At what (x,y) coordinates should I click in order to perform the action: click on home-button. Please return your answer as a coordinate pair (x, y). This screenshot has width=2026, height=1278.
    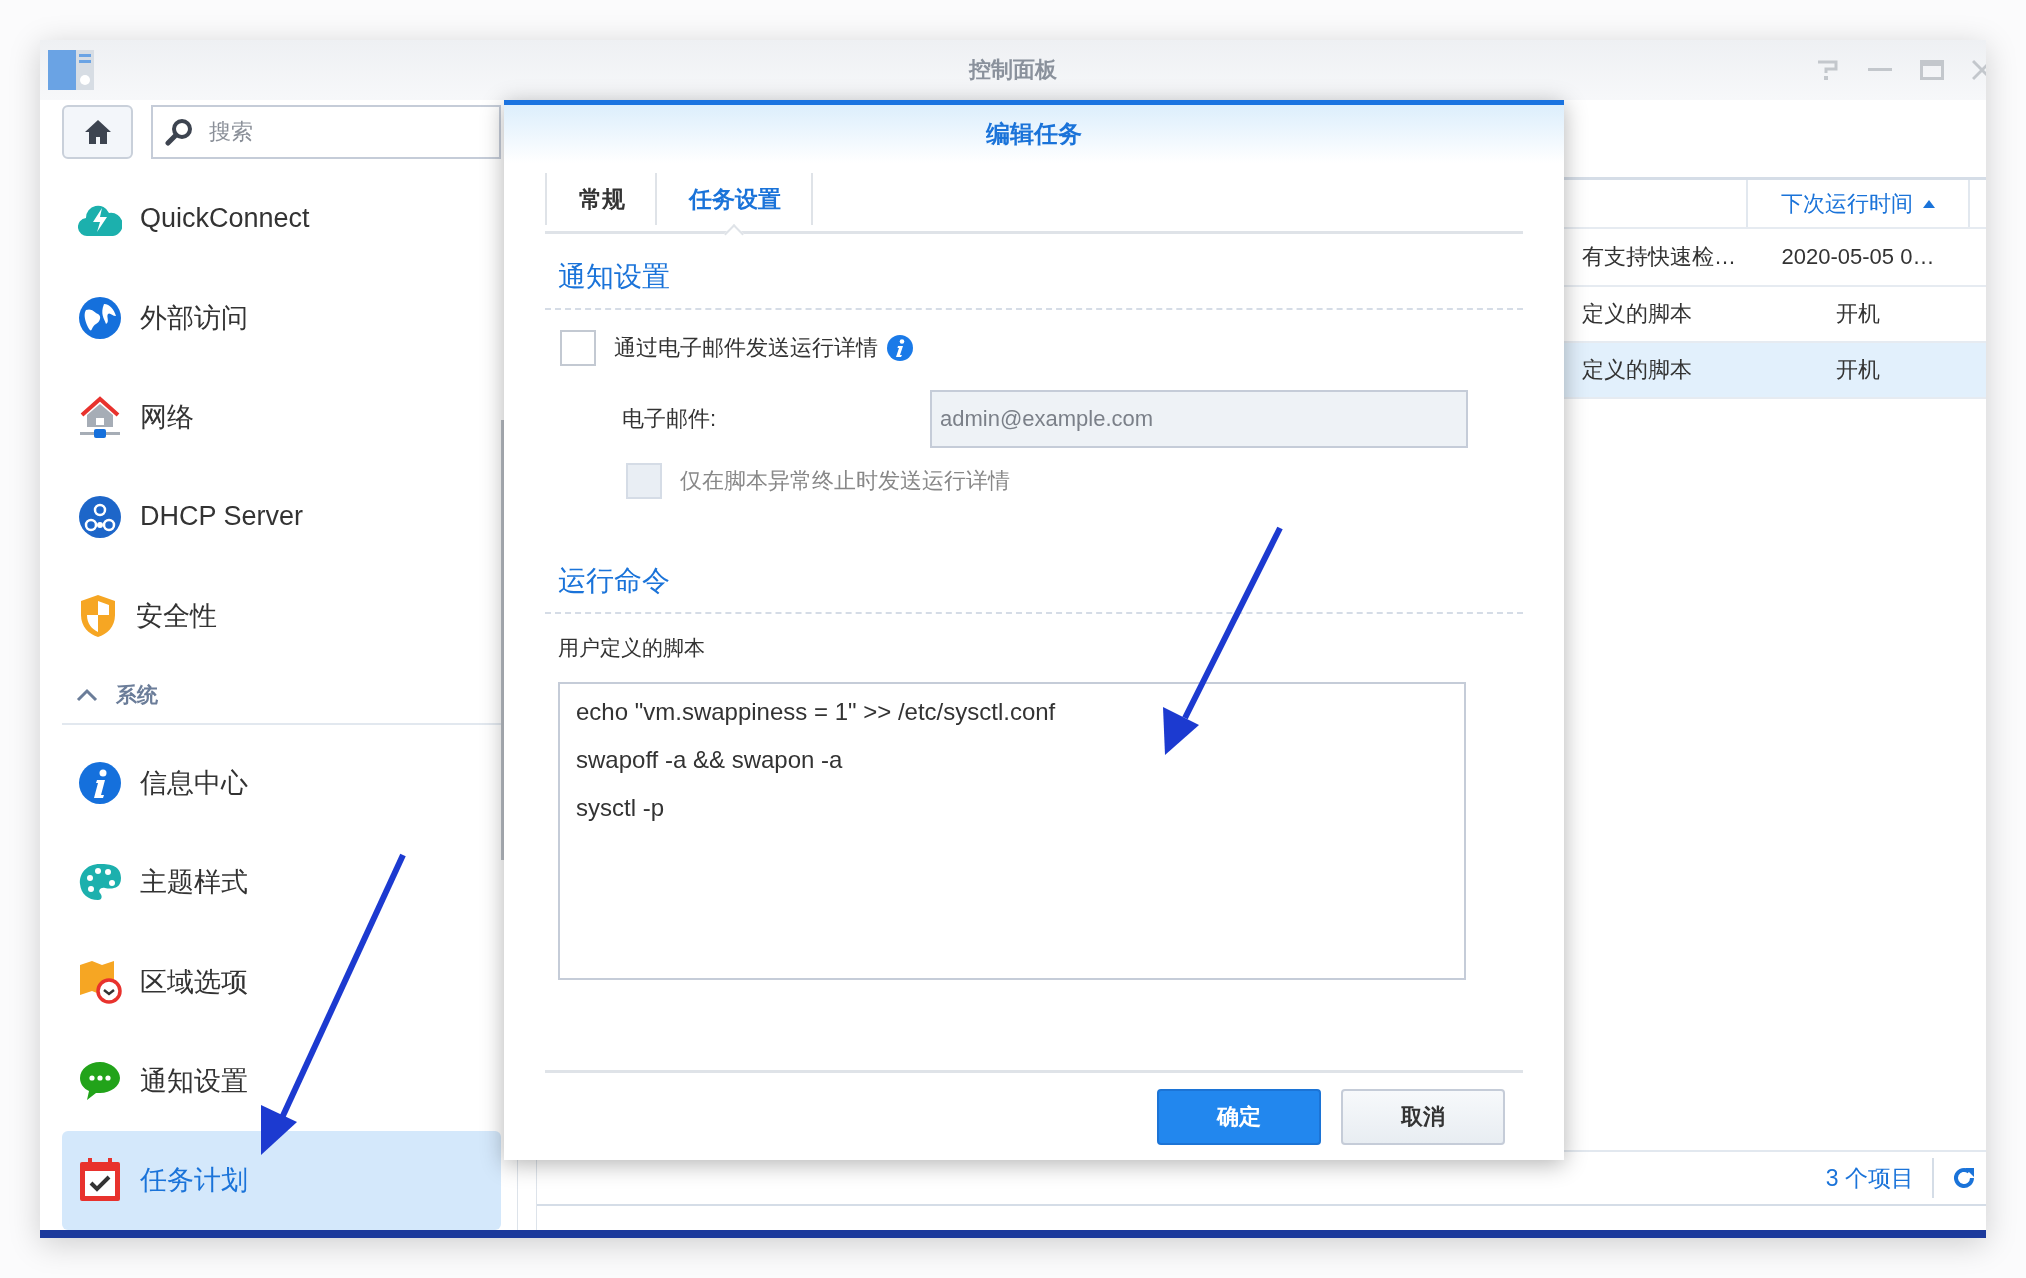
    Looking at the image, I should click on (97, 132).